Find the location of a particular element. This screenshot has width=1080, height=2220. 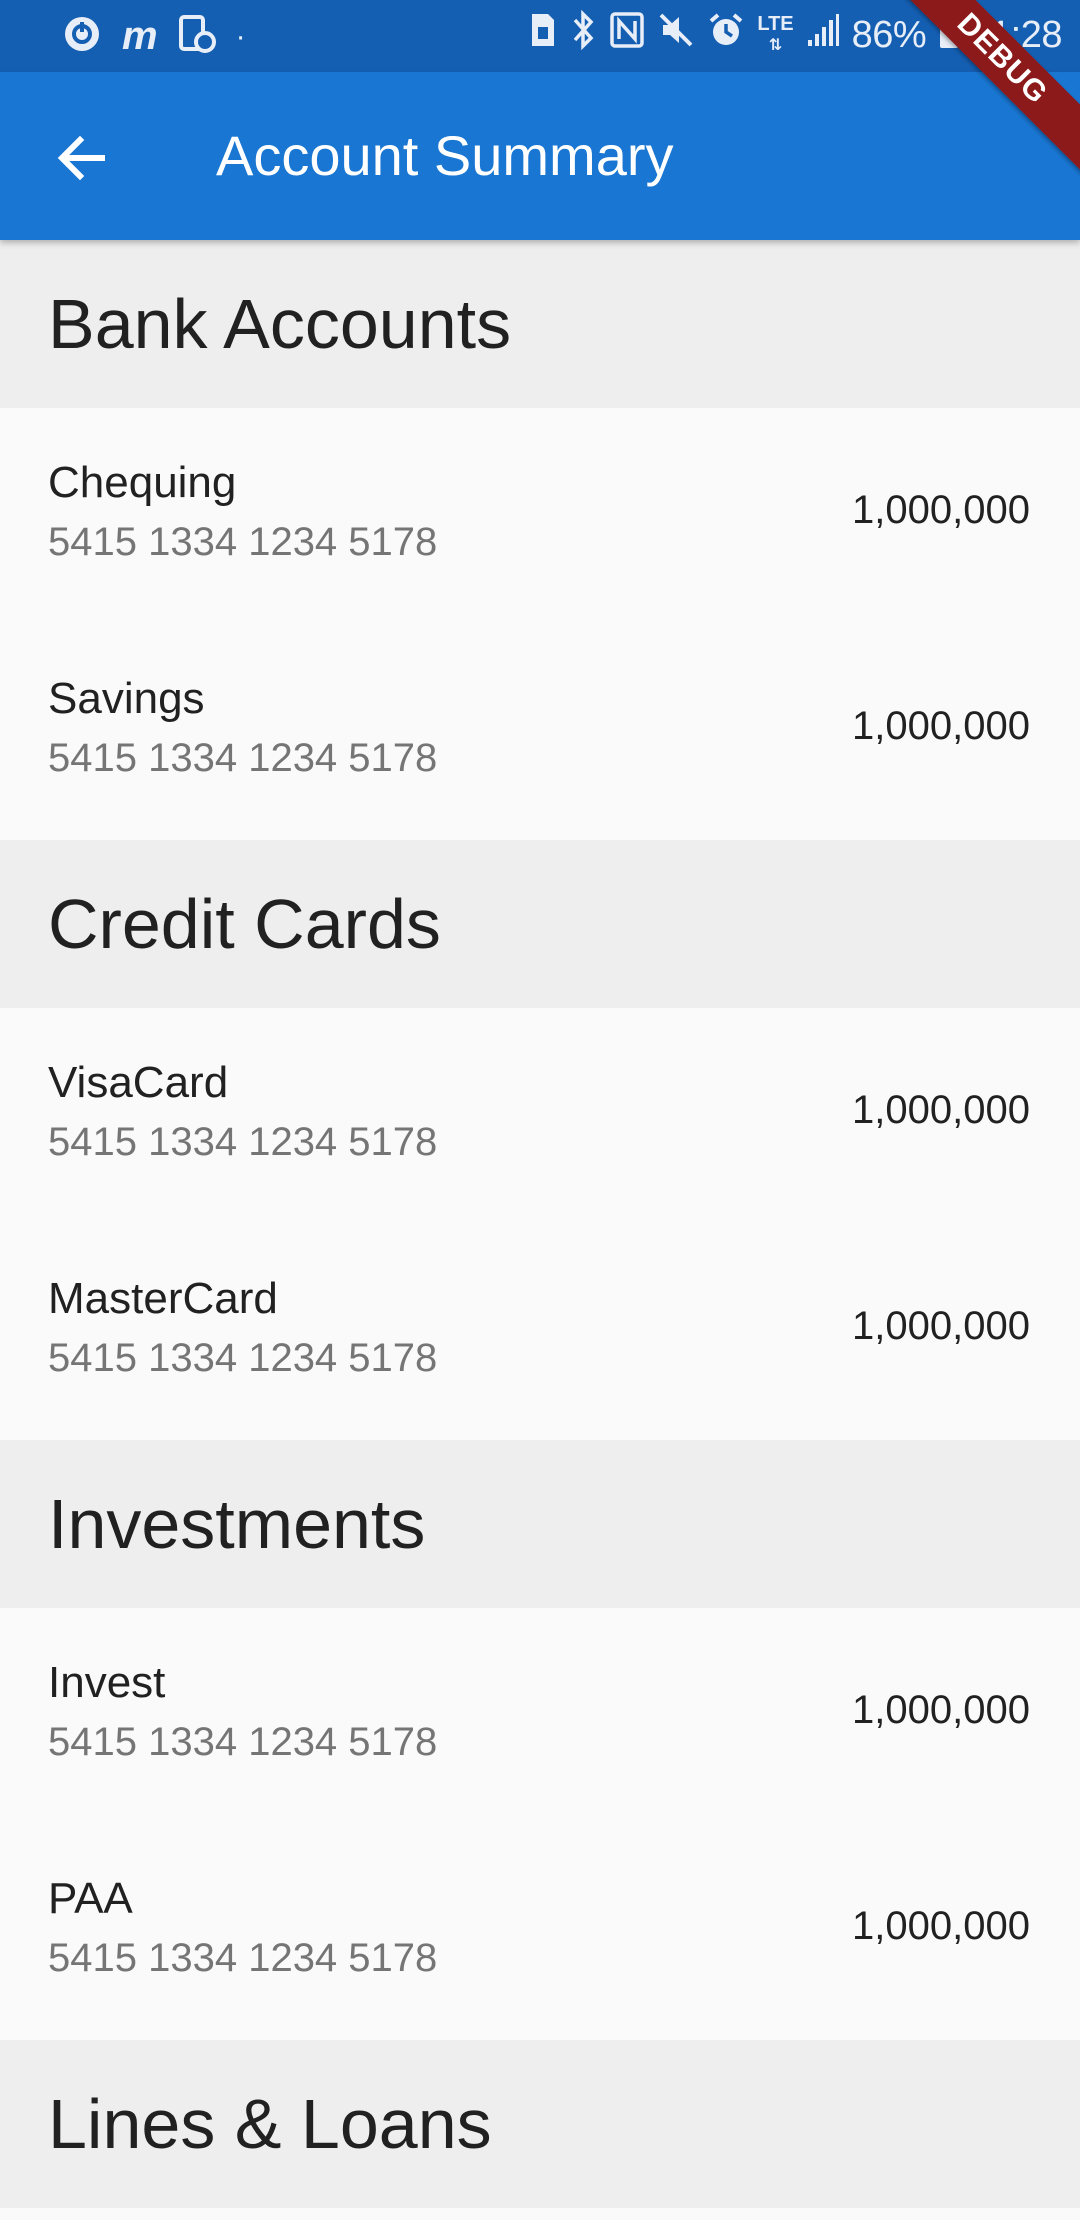

status-bar-notifications: m · is located at coordinates (154, 36).